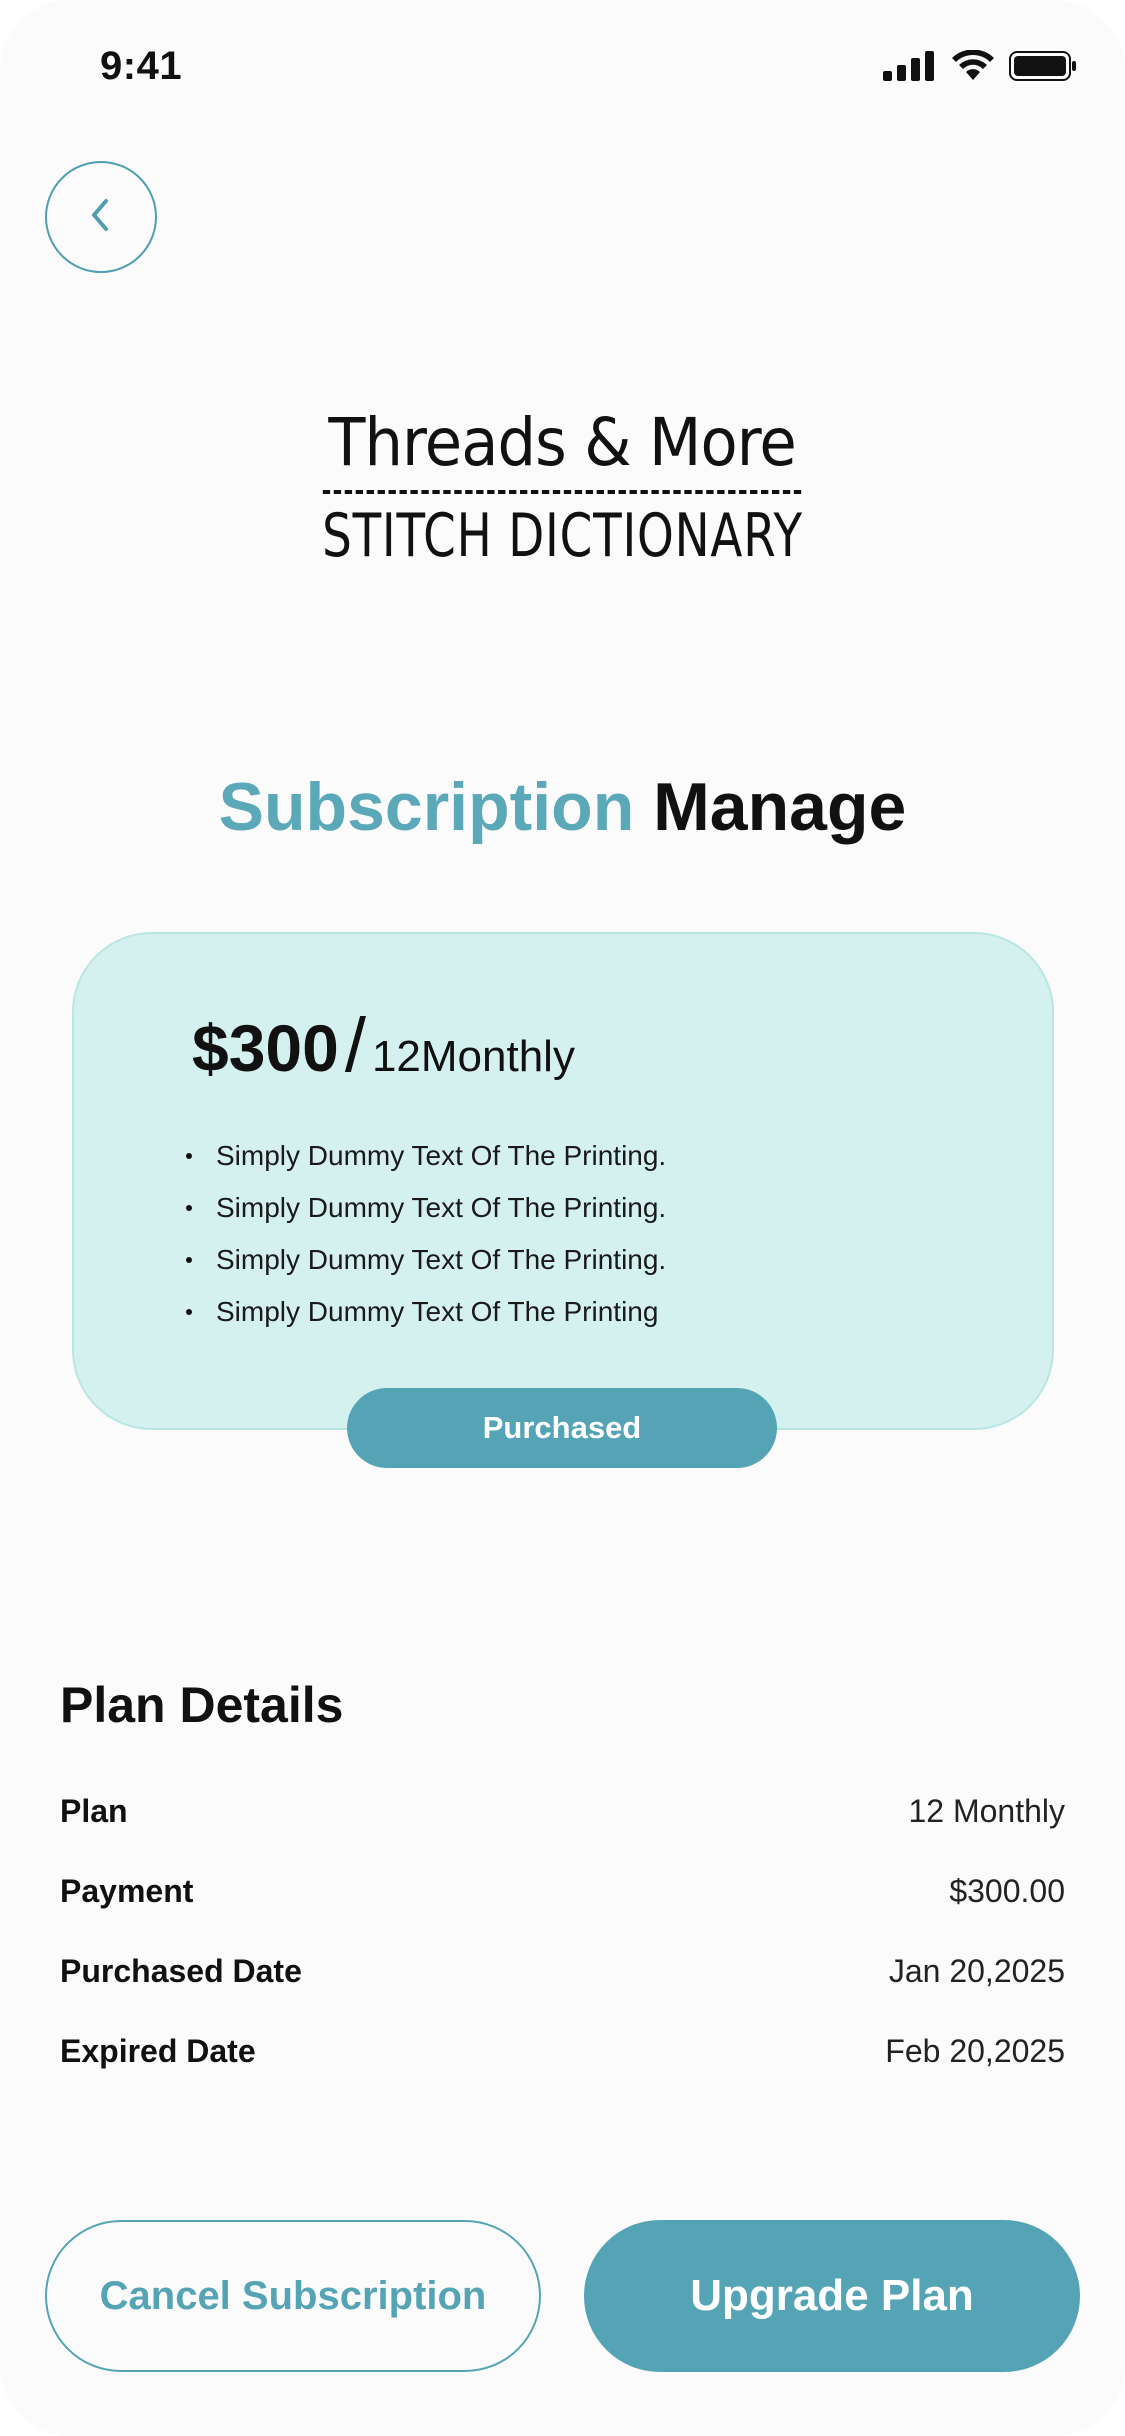  What do you see at coordinates (473, 1056) in the screenshot?
I see `price-period: 12Monthly` at bounding box center [473, 1056].